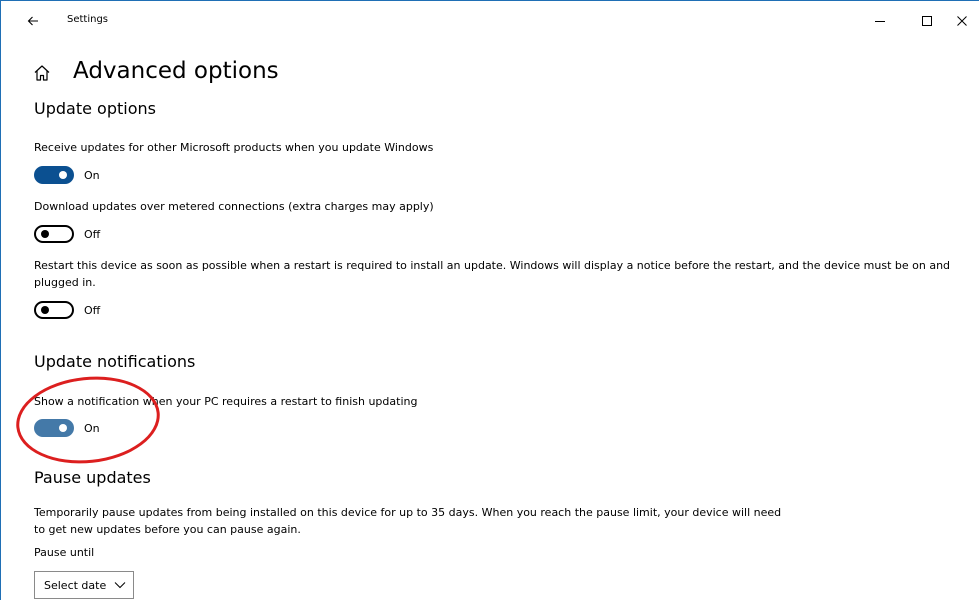 This screenshot has height=600, width=979. I want to click on restart-notification-toggle, so click(54, 428).